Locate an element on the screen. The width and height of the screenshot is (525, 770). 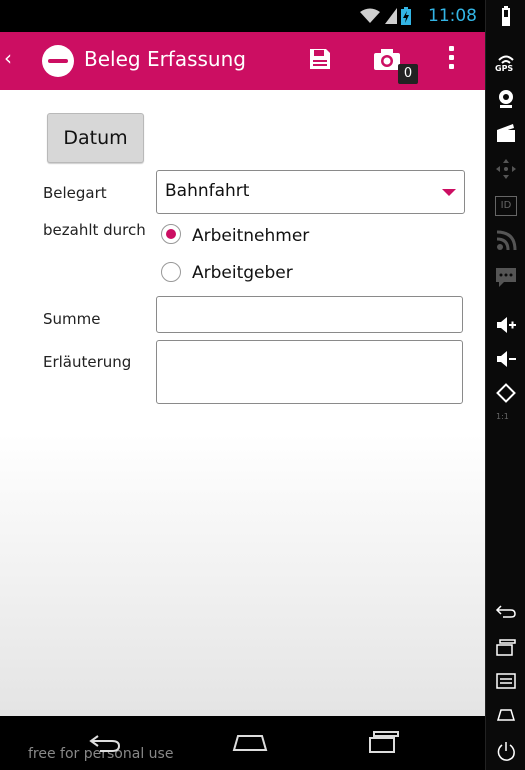
erlaeuterung-label: Erläuterung is located at coordinates (87, 362).